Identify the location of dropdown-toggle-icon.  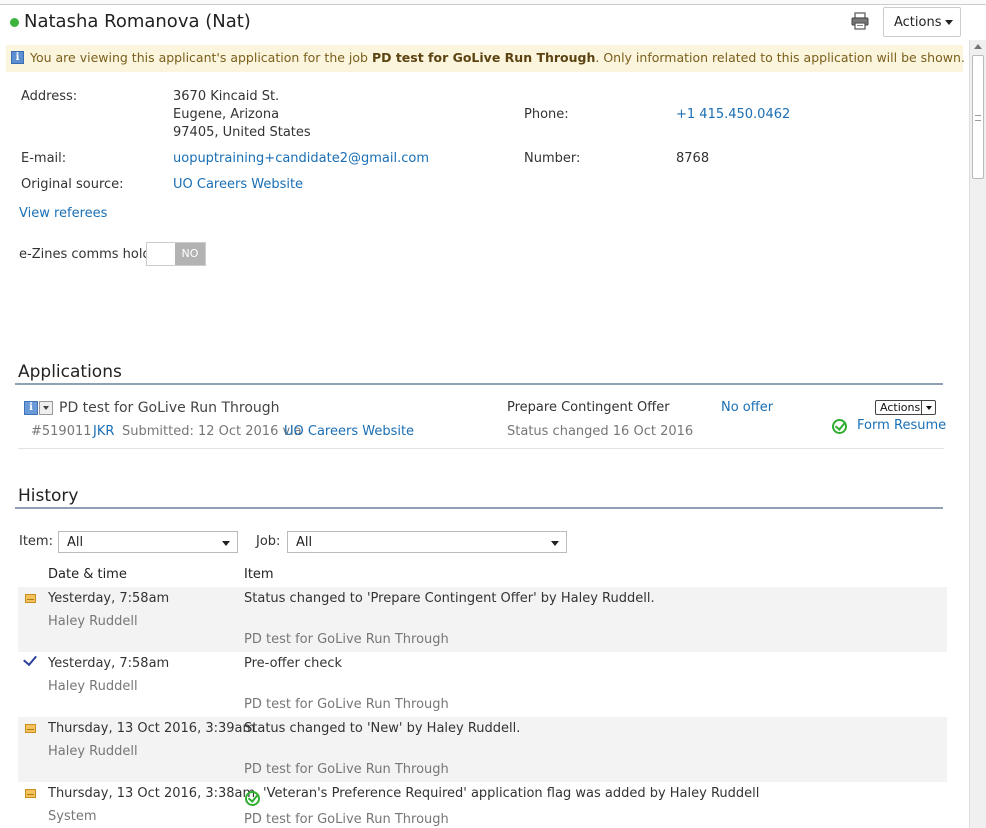
(46, 408).